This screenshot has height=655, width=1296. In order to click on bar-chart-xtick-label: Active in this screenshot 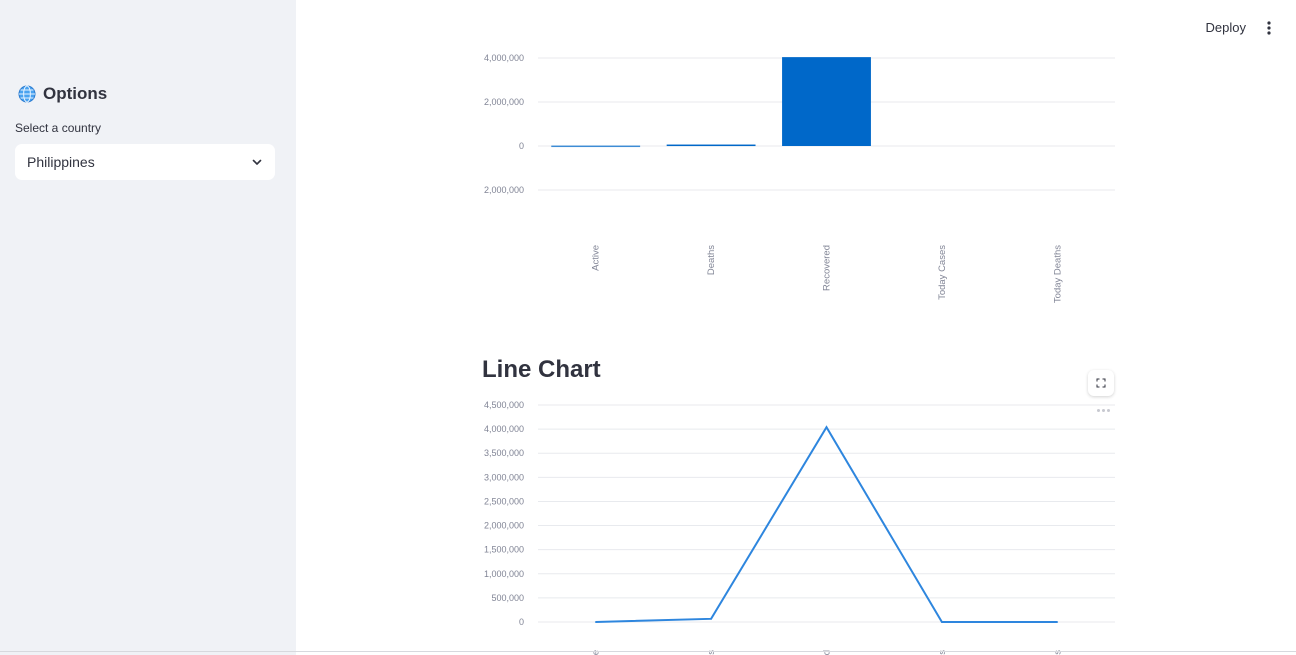, I will do `click(596, 258)`.